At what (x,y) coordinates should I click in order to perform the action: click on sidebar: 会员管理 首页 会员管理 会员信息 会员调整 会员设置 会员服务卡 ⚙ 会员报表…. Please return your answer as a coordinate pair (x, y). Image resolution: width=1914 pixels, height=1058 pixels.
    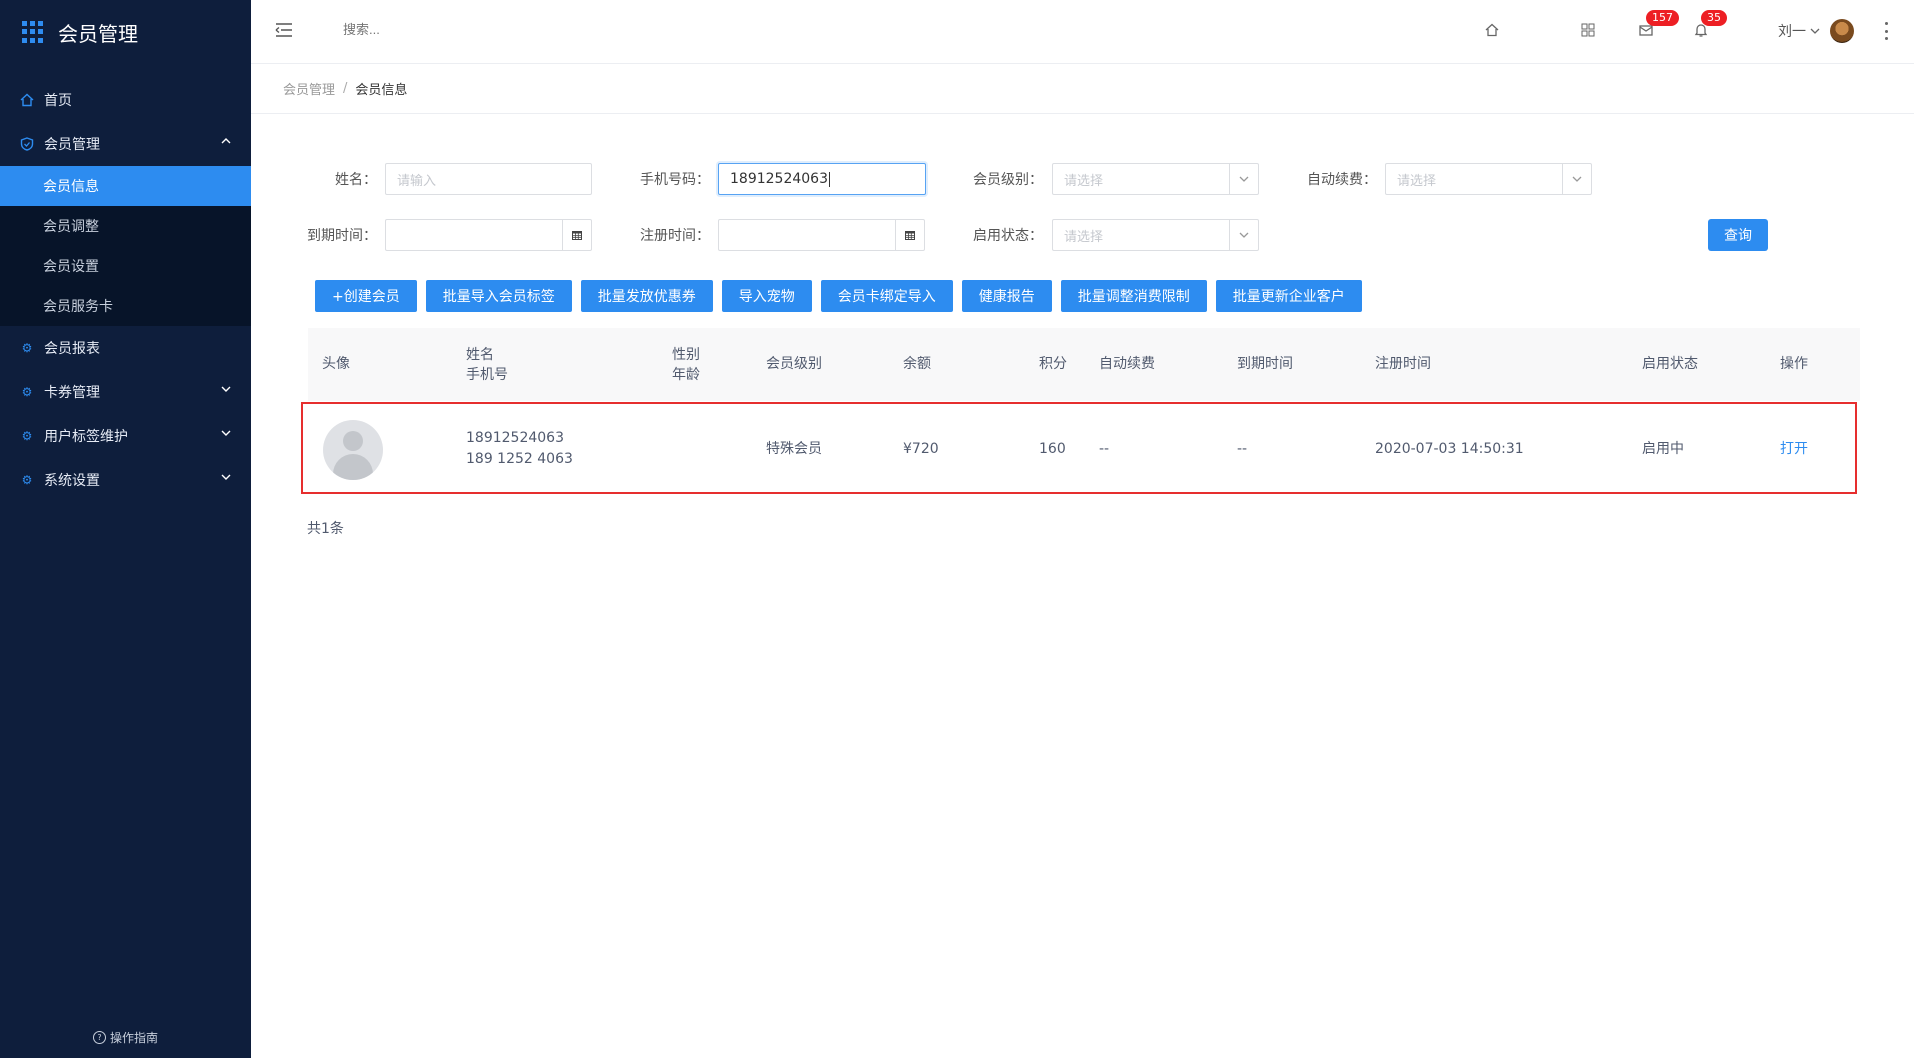
    Looking at the image, I should click on (125, 529).